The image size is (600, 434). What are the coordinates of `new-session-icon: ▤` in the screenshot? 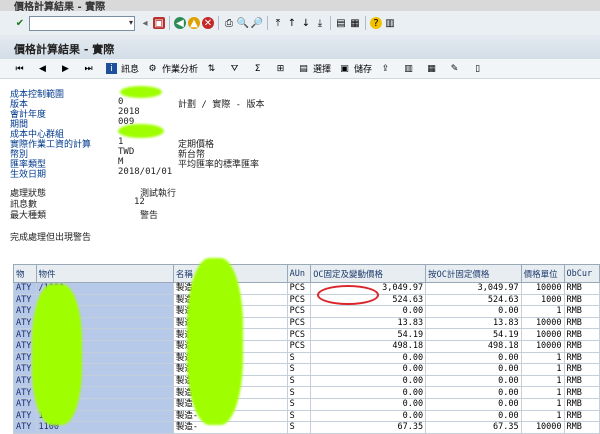 It's located at (341, 23).